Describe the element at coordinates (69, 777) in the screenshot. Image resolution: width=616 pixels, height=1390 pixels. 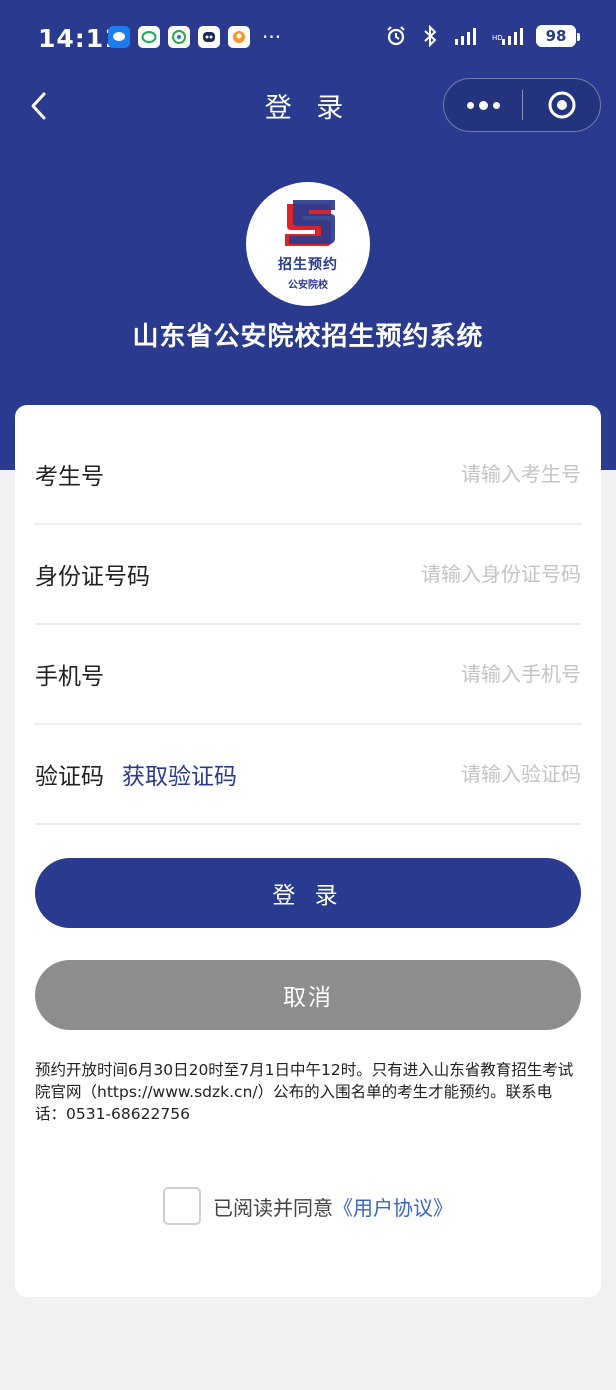
I see `verification-code-label: 验证码` at that location.